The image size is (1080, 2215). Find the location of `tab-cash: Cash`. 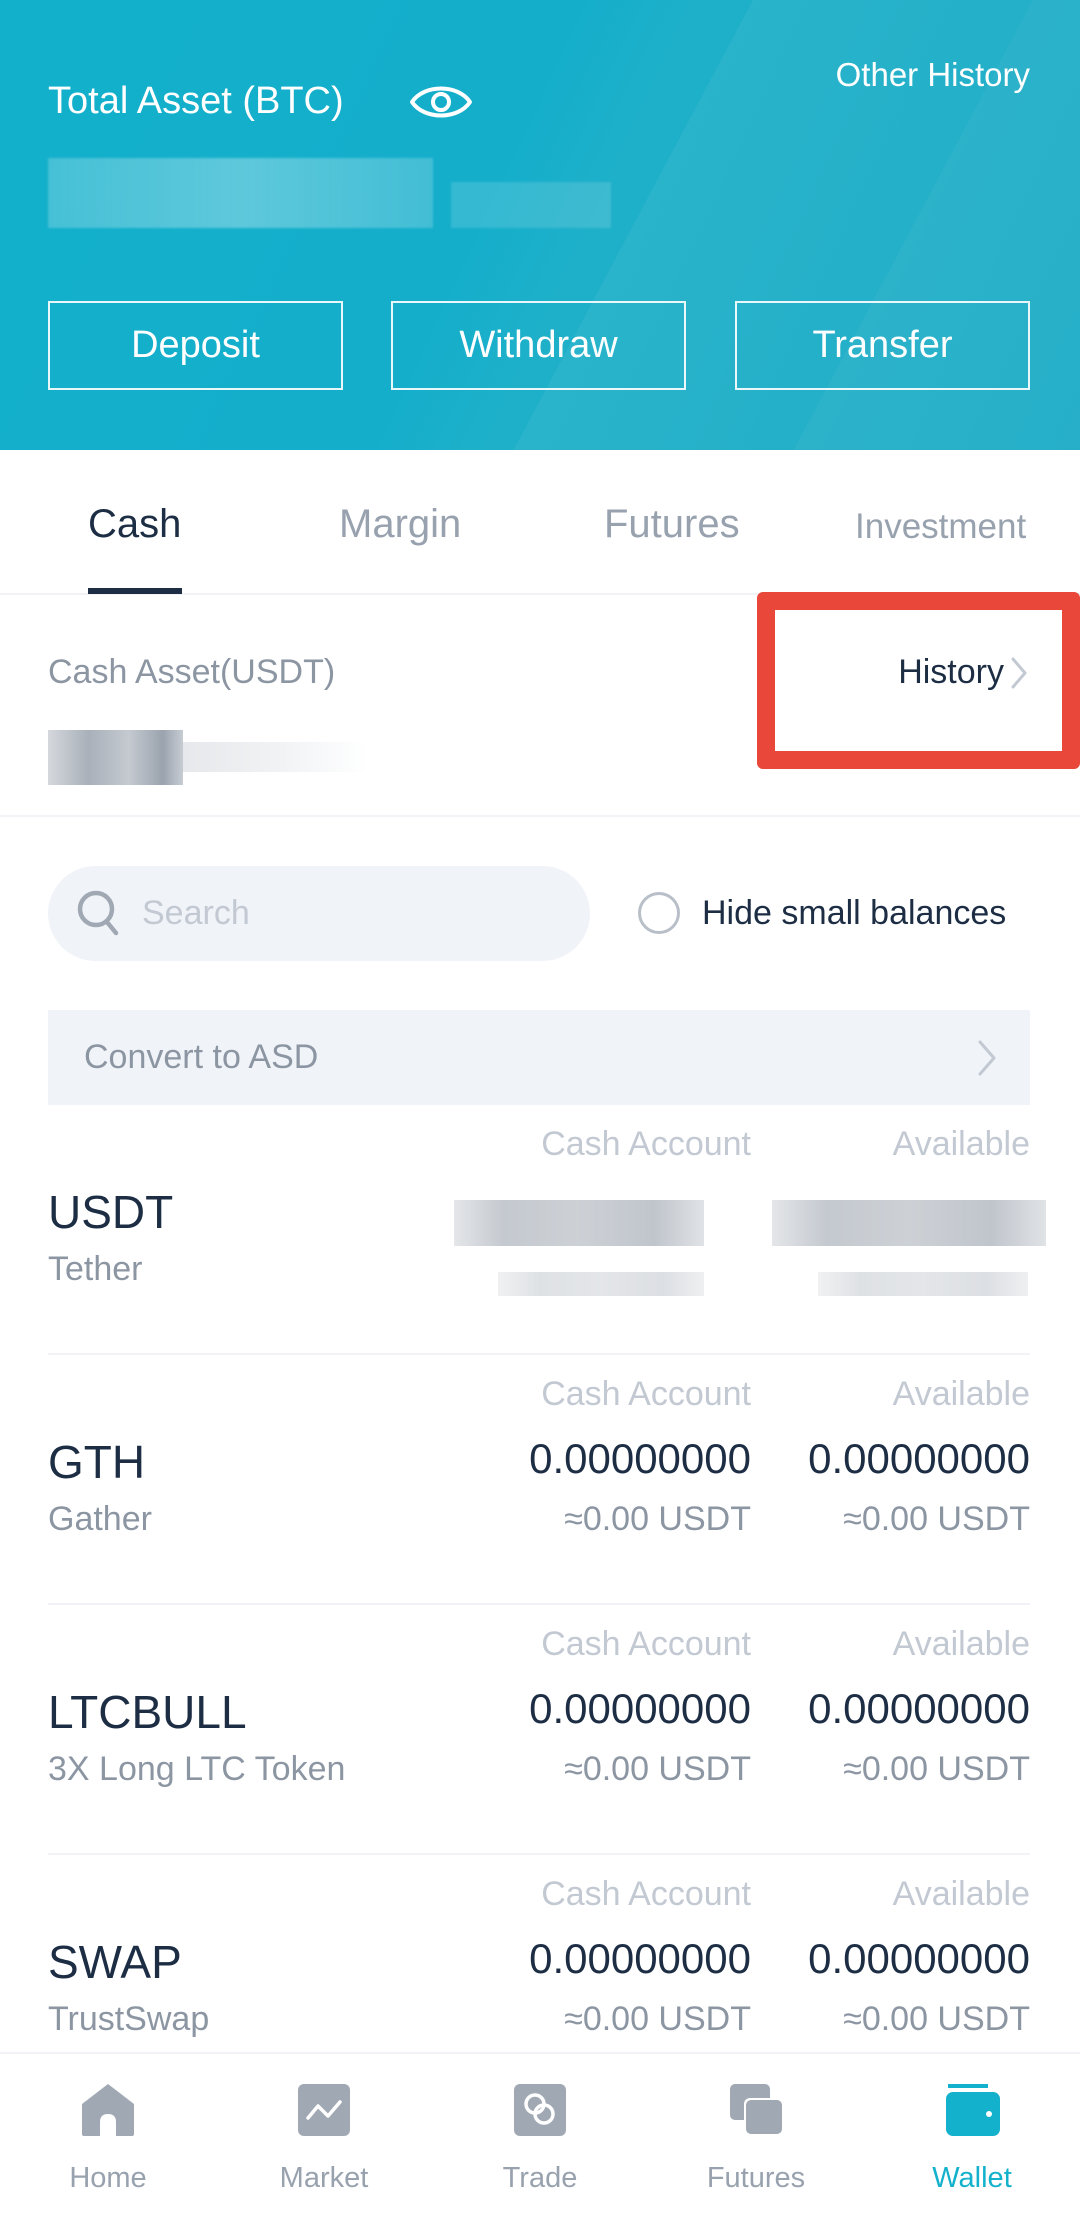

tab-cash: Cash is located at coordinates (134, 524).